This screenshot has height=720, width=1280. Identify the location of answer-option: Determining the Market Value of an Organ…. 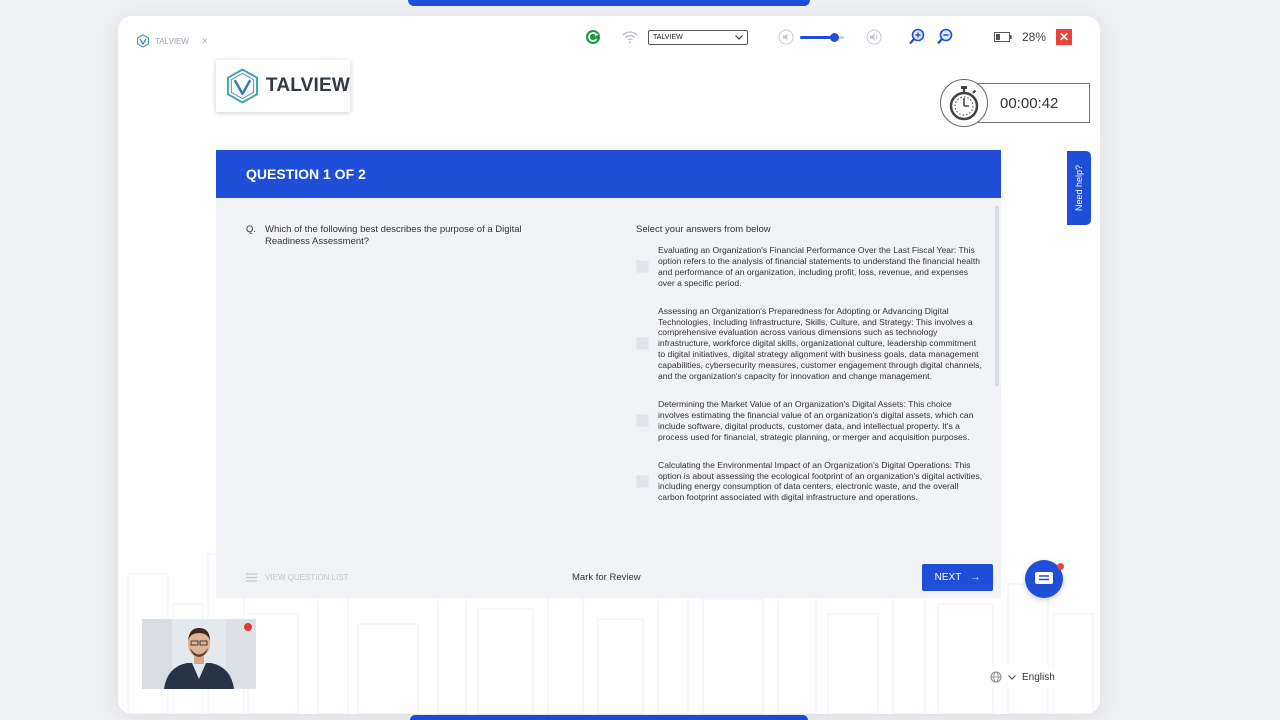
(818, 421).